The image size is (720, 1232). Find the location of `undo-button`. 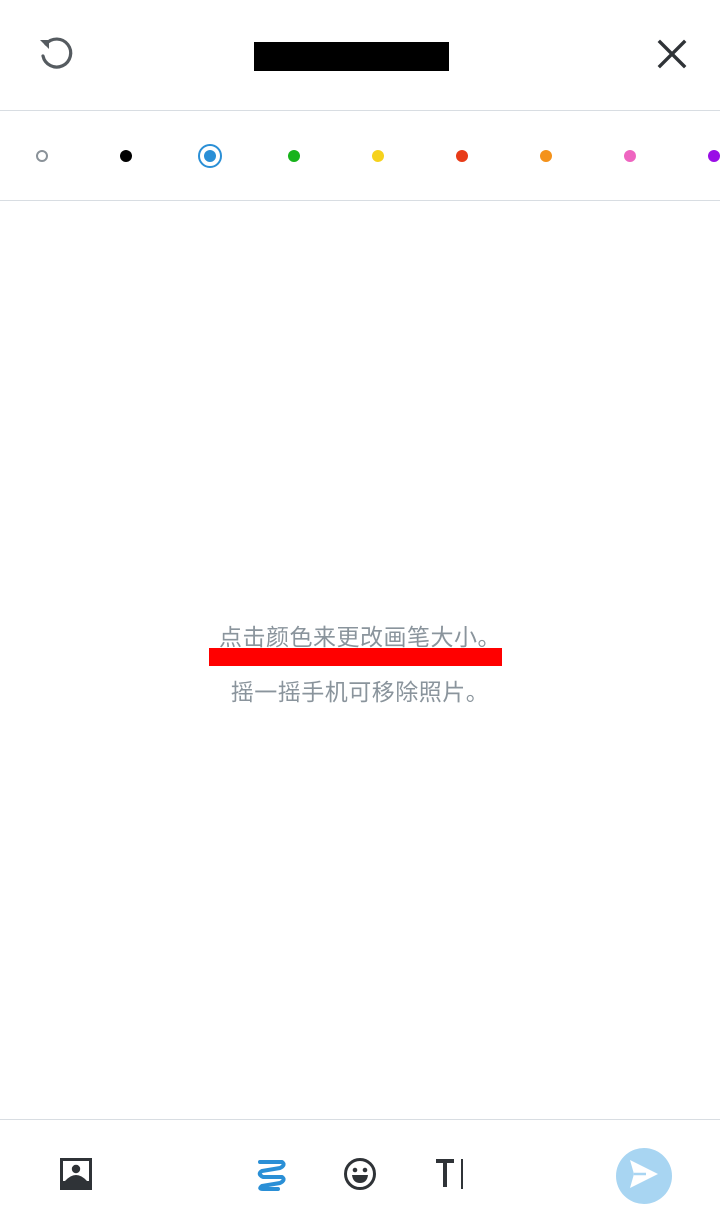

undo-button is located at coordinates (56, 56).